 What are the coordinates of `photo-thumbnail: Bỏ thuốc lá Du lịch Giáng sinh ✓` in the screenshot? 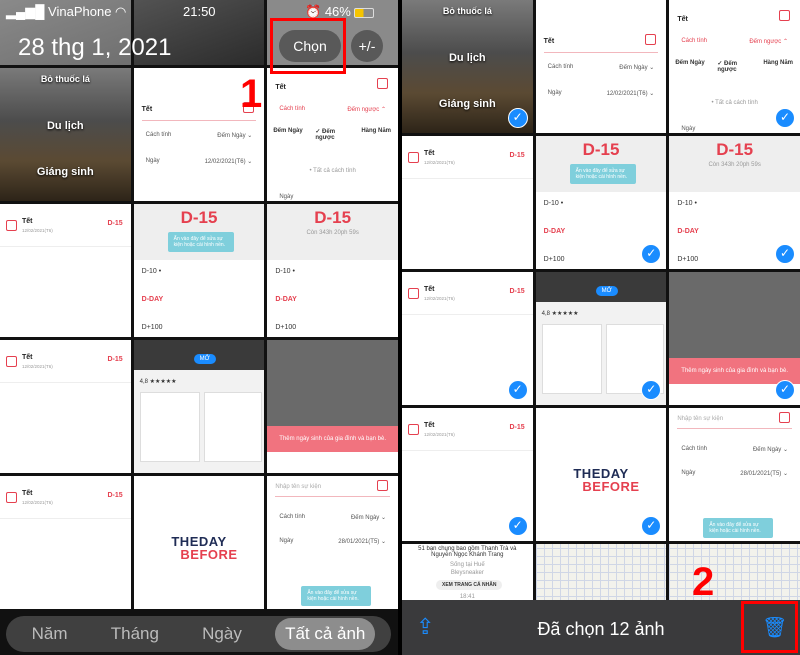 It's located at (467, 66).